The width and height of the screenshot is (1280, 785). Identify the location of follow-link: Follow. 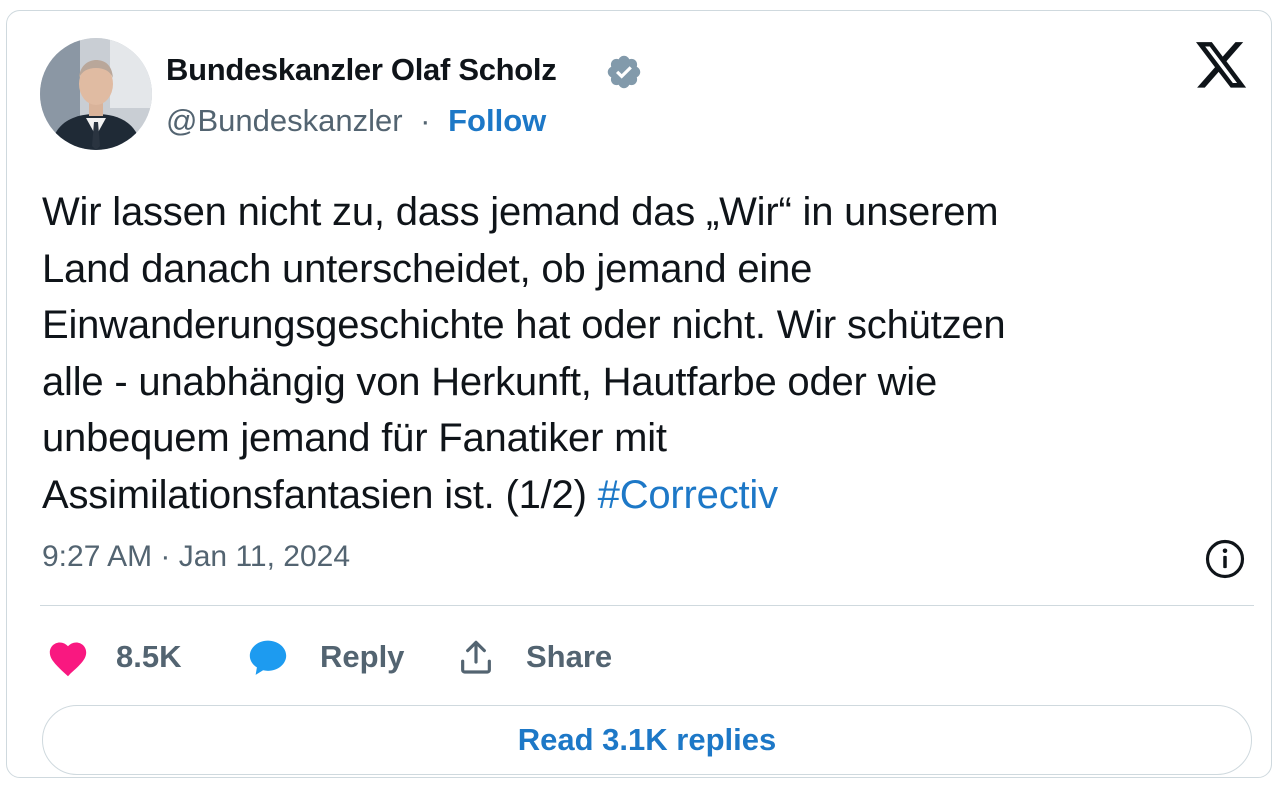
(497, 120).